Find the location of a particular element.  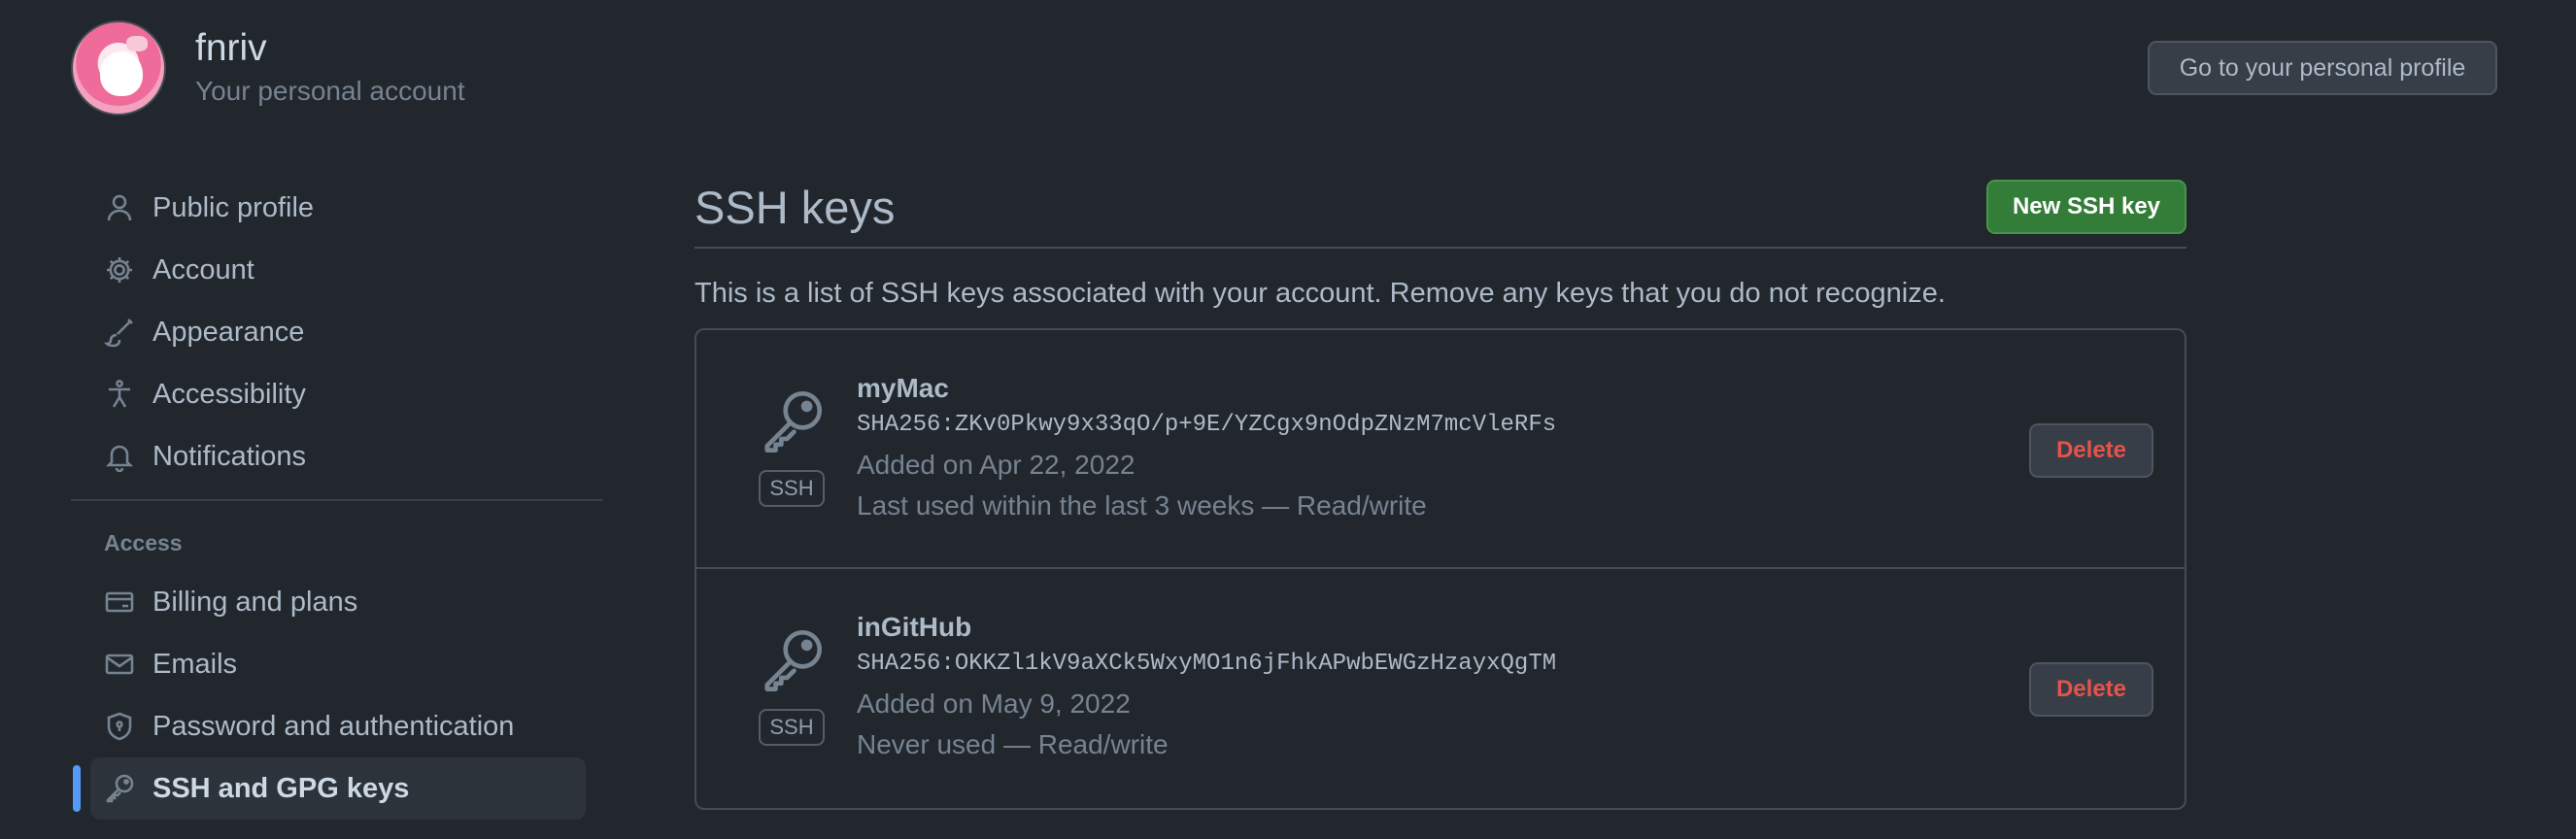

person-icon is located at coordinates (119, 207).